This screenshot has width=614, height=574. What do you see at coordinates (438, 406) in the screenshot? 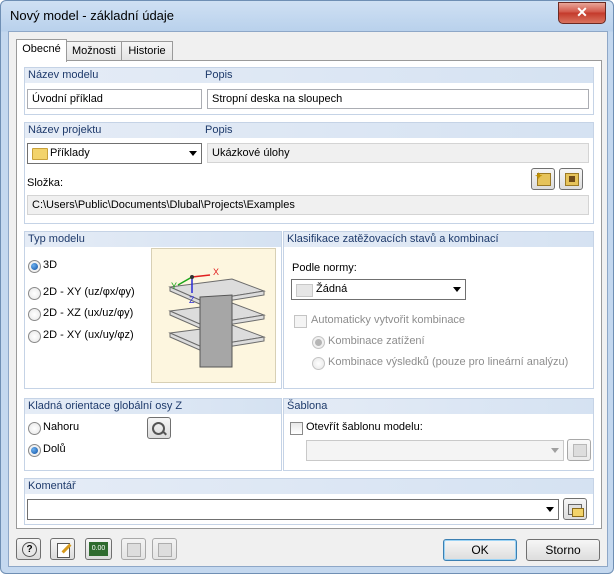
I see `template-header: Šablona` at bounding box center [438, 406].